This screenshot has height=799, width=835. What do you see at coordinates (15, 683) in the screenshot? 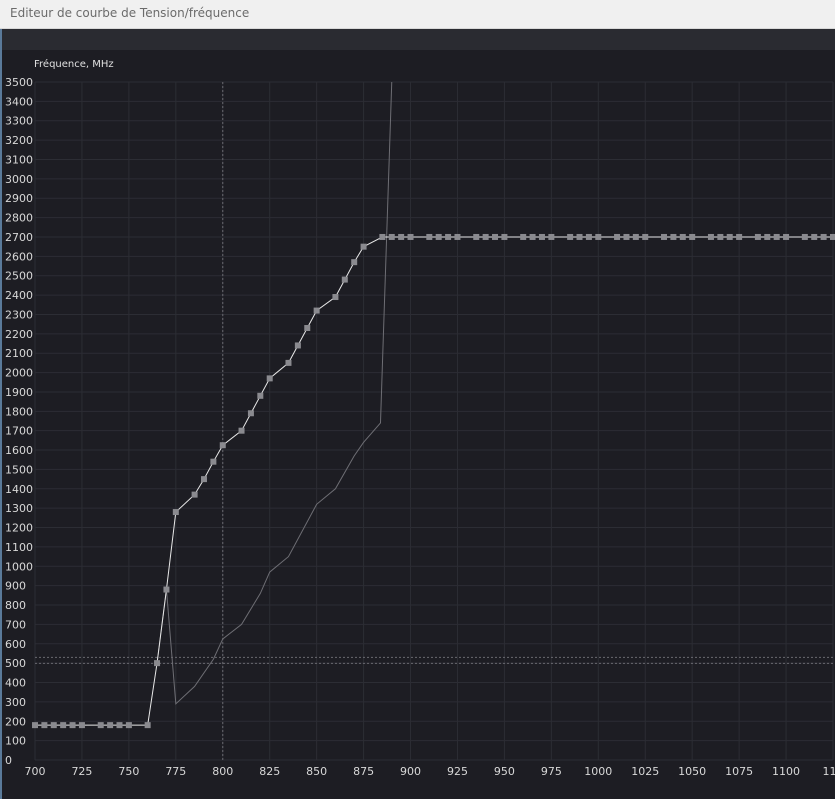
I see `y-tick-label: 400` at bounding box center [15, 683].